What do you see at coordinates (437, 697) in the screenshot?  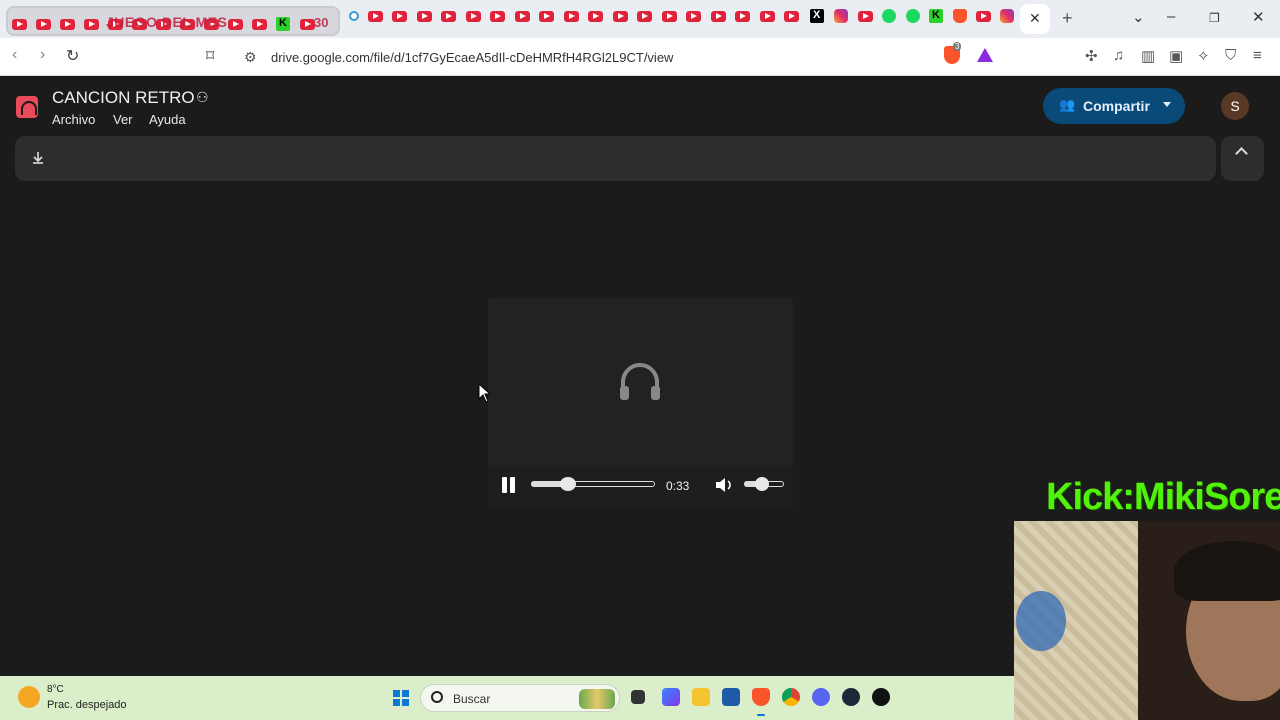 I see `search-icon` at bounding box center [437, 697].